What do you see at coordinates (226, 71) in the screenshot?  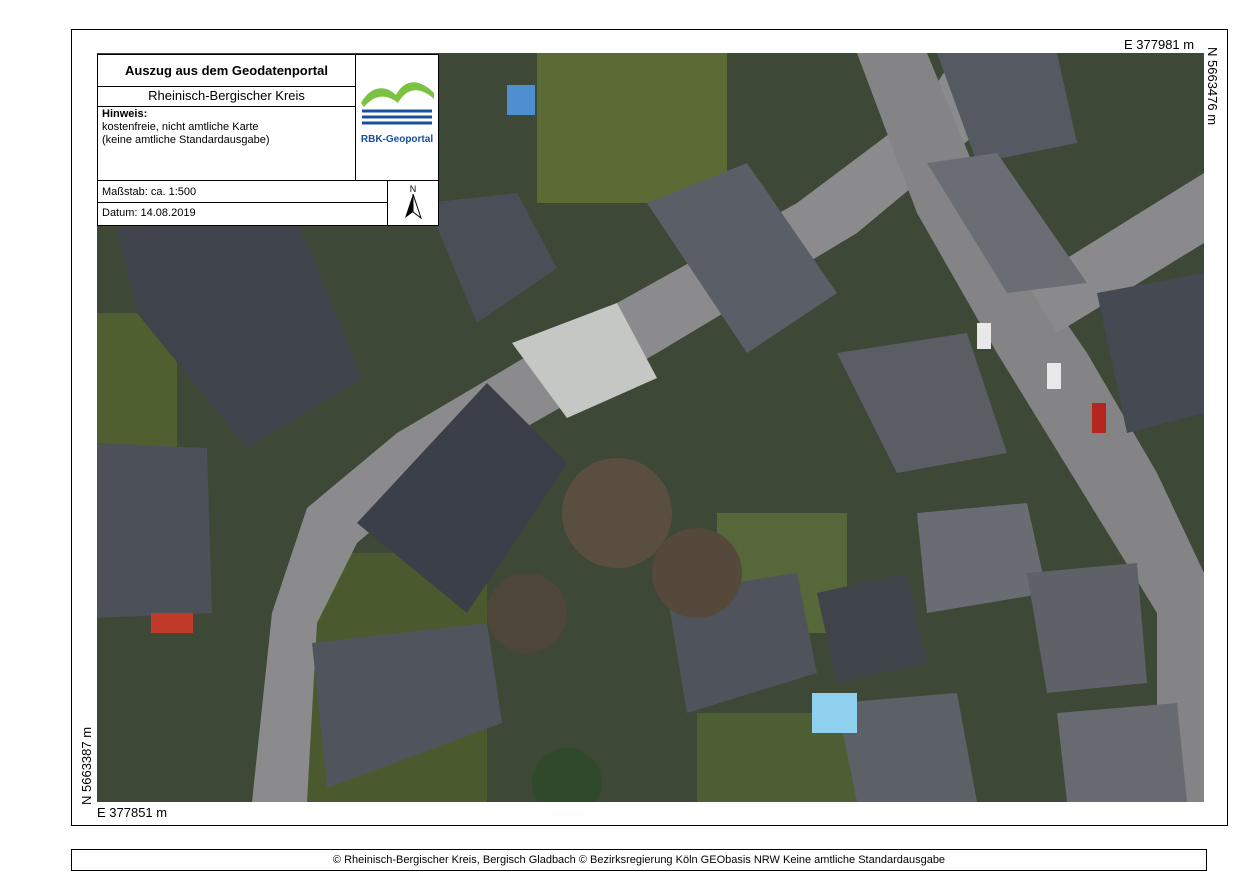 I see `legend-title: Auszug aus dem Geodatenportal` at bounding box center [226, 71].